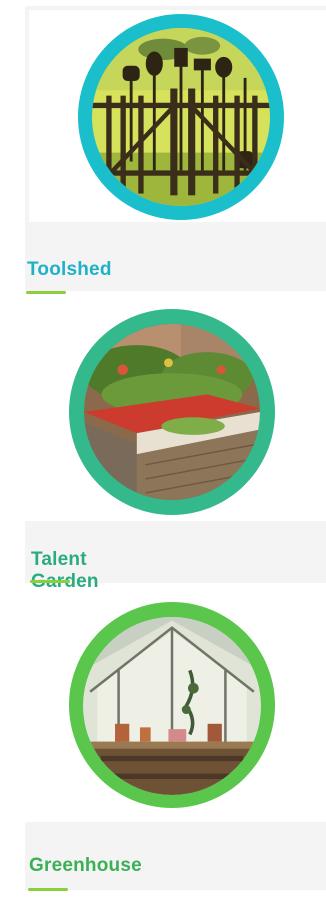 The height and width of the screenshot is (897, 326). I want to click on card-title: Toolshed, so click(69, 270).